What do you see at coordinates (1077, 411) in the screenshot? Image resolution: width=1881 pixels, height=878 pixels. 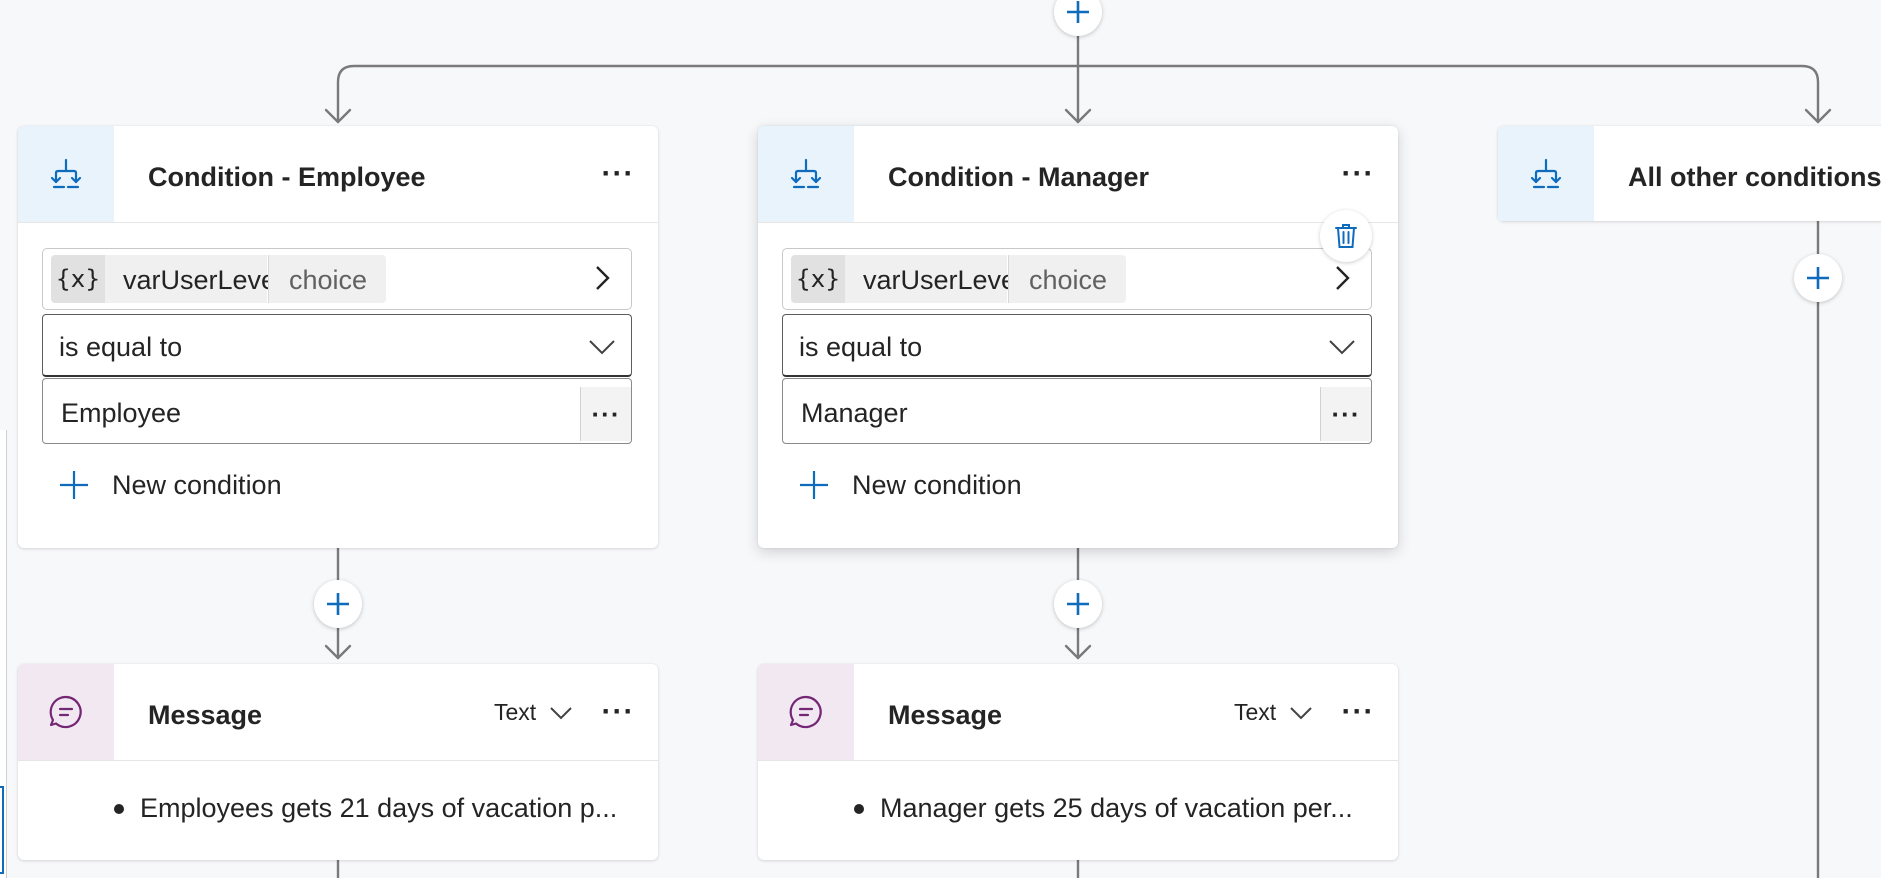 I see `condition-value-field: Manager ···` at bounding box center [1077, 411].